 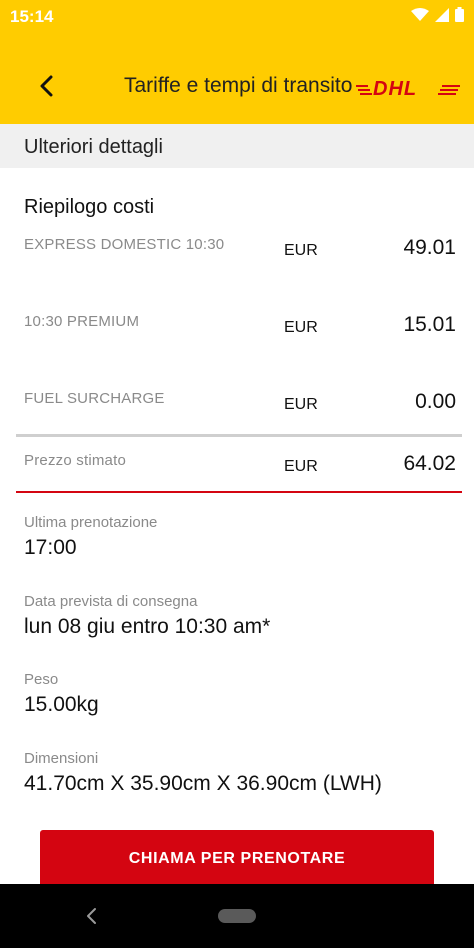 I want to click on nav-back-icon, so click(x=92, y=916).